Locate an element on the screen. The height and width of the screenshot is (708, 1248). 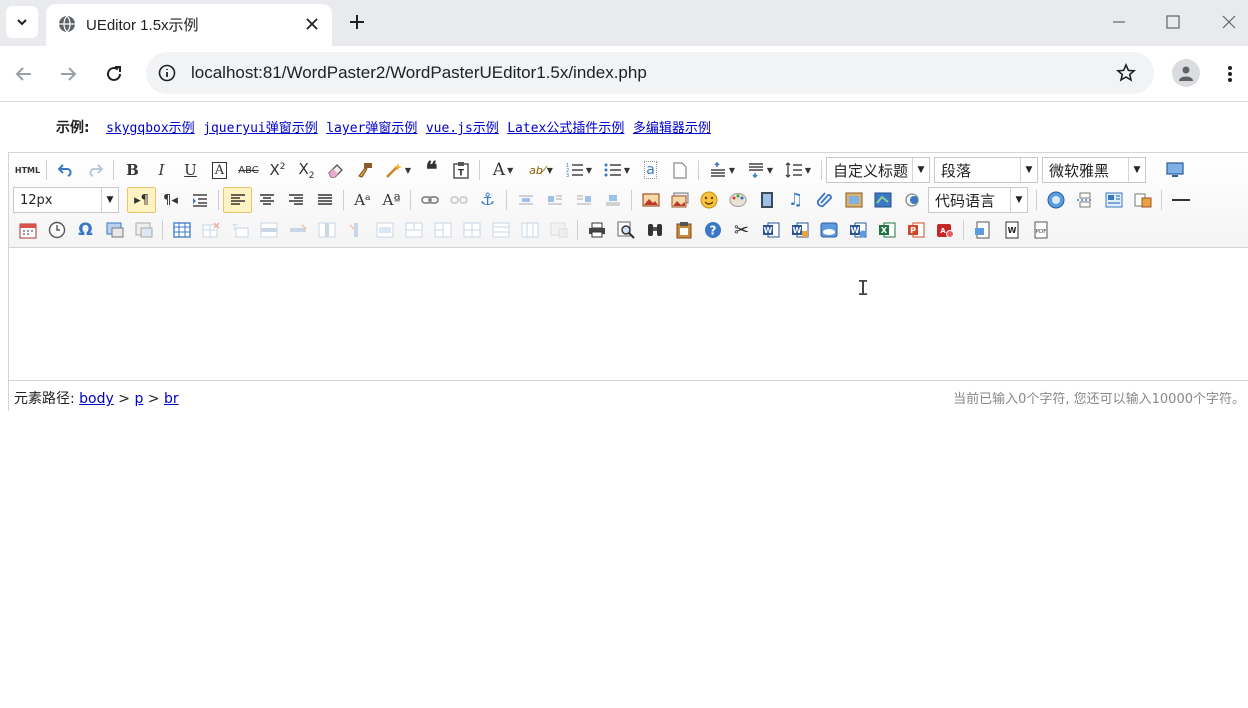
attachment-button is located at coordinates (824, 200).